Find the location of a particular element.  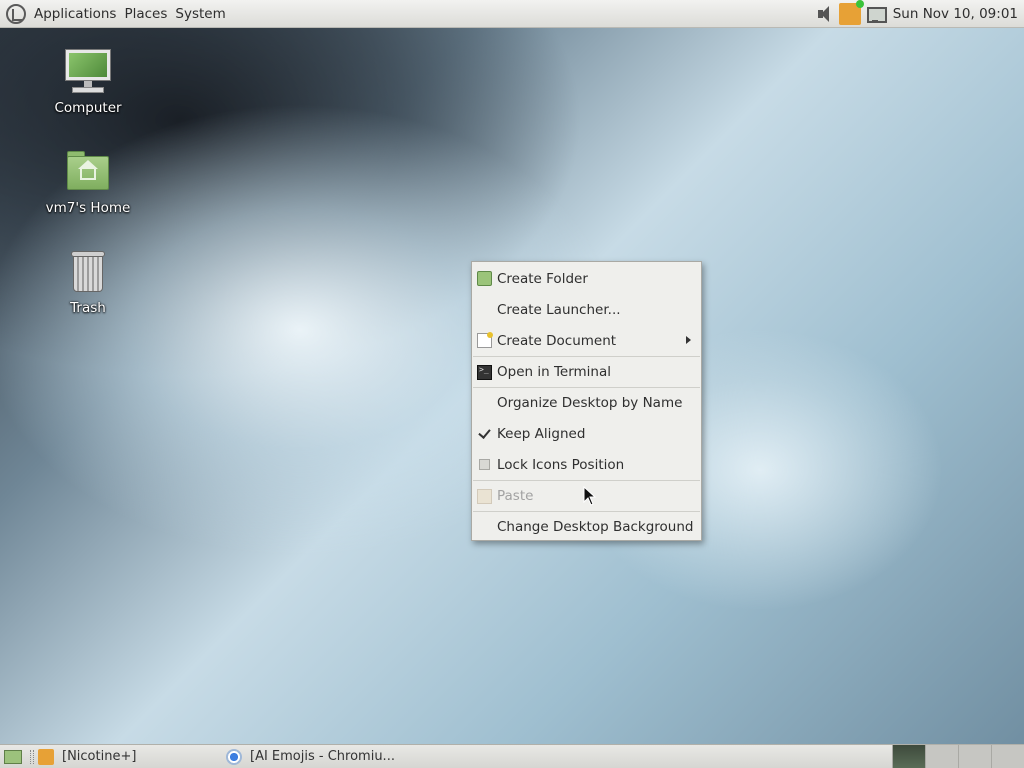

folder-icon is located at coordinates (484, 278).